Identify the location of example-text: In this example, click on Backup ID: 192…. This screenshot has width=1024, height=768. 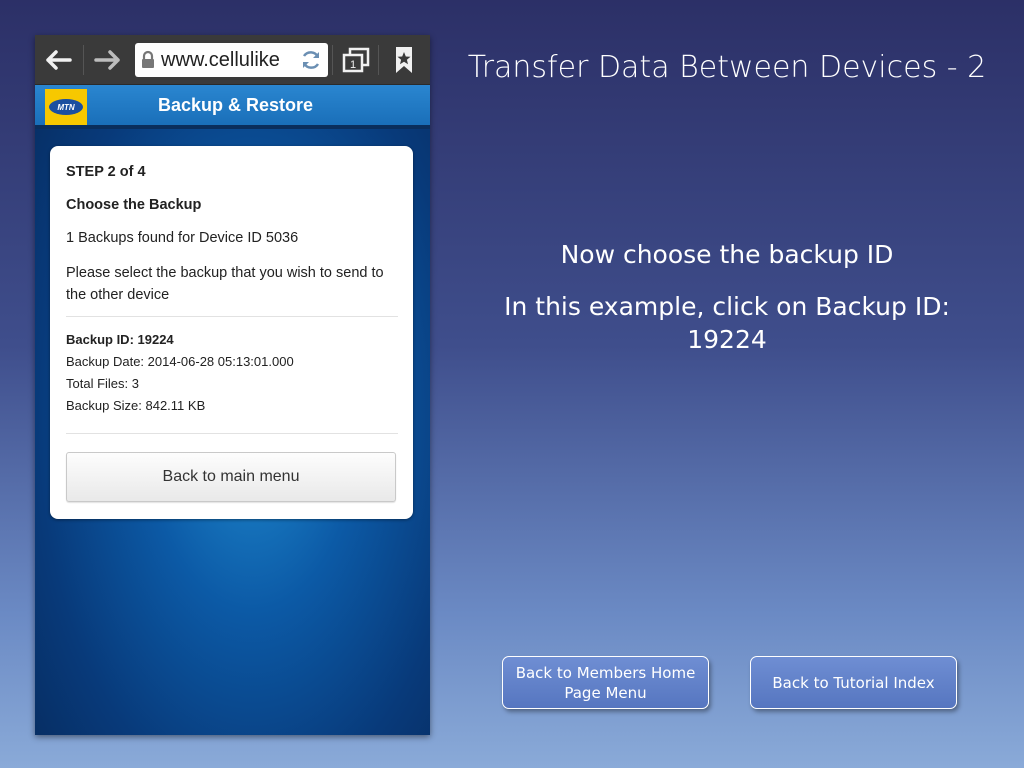
(727, 323).